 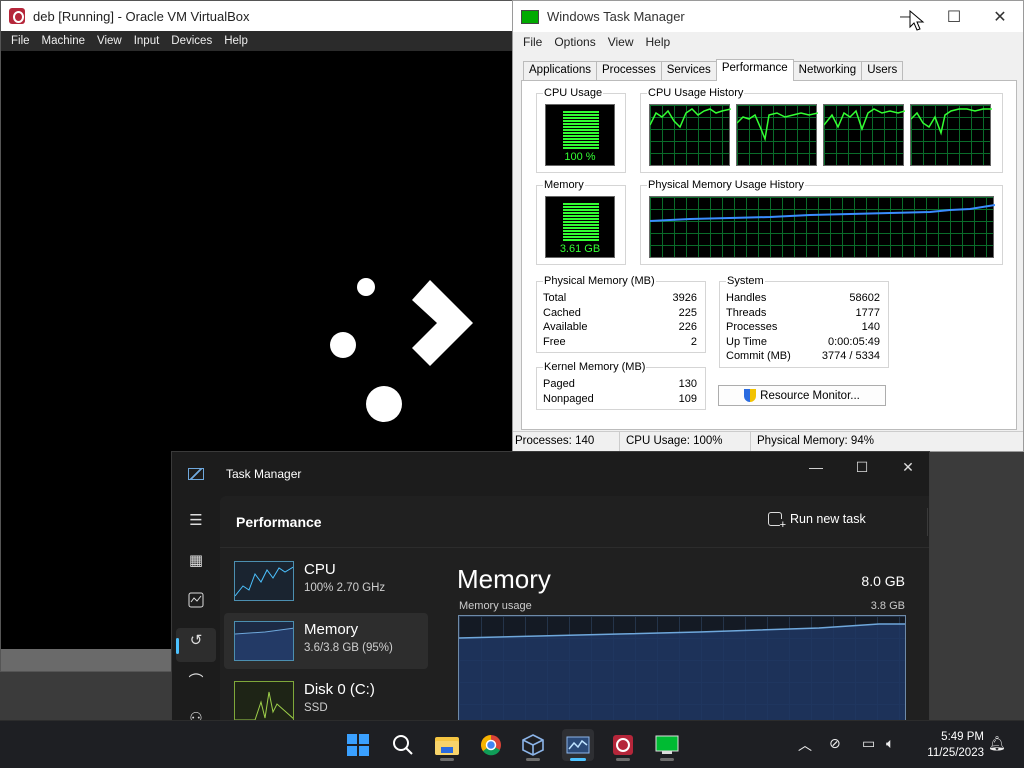 What do you see at coordinates (623, 745) in the screenshot?
I see `vm-deb-icon` at bounding box center [623, 745].